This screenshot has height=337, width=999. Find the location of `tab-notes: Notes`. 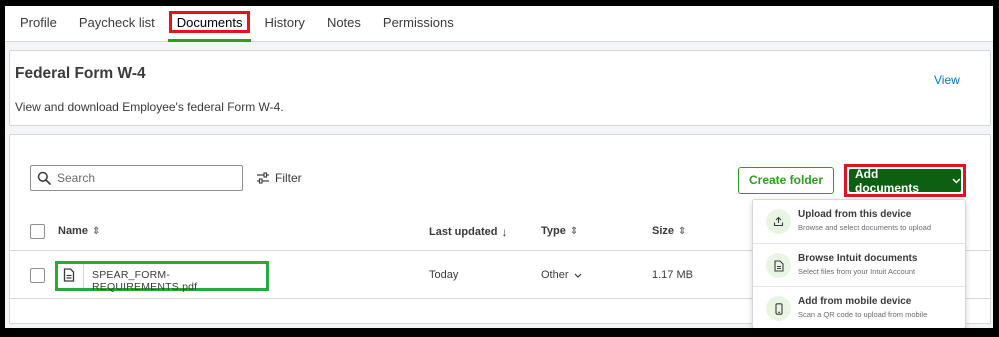

tab-notes: Notes is located at coordinates (344, 24).